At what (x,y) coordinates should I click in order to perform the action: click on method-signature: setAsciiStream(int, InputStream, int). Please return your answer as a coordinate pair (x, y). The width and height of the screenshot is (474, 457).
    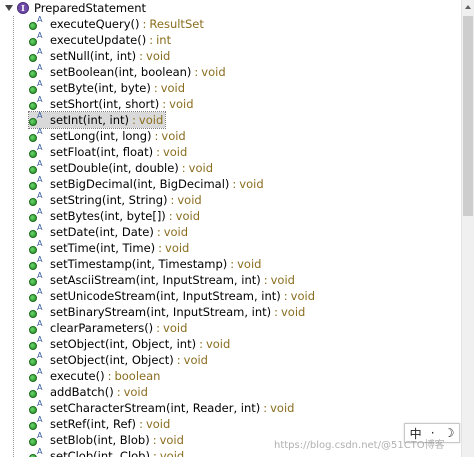
    Looking at the image, I should click on (155, 280).